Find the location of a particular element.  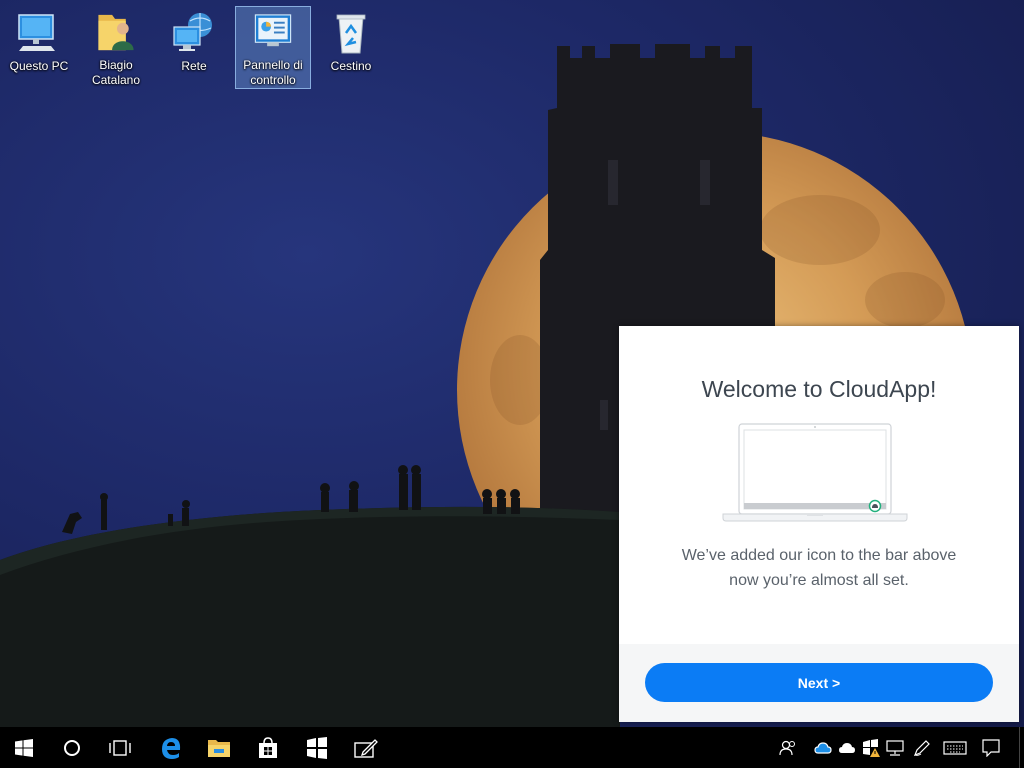

pen-tray-button is located at coordinates (922, 747).